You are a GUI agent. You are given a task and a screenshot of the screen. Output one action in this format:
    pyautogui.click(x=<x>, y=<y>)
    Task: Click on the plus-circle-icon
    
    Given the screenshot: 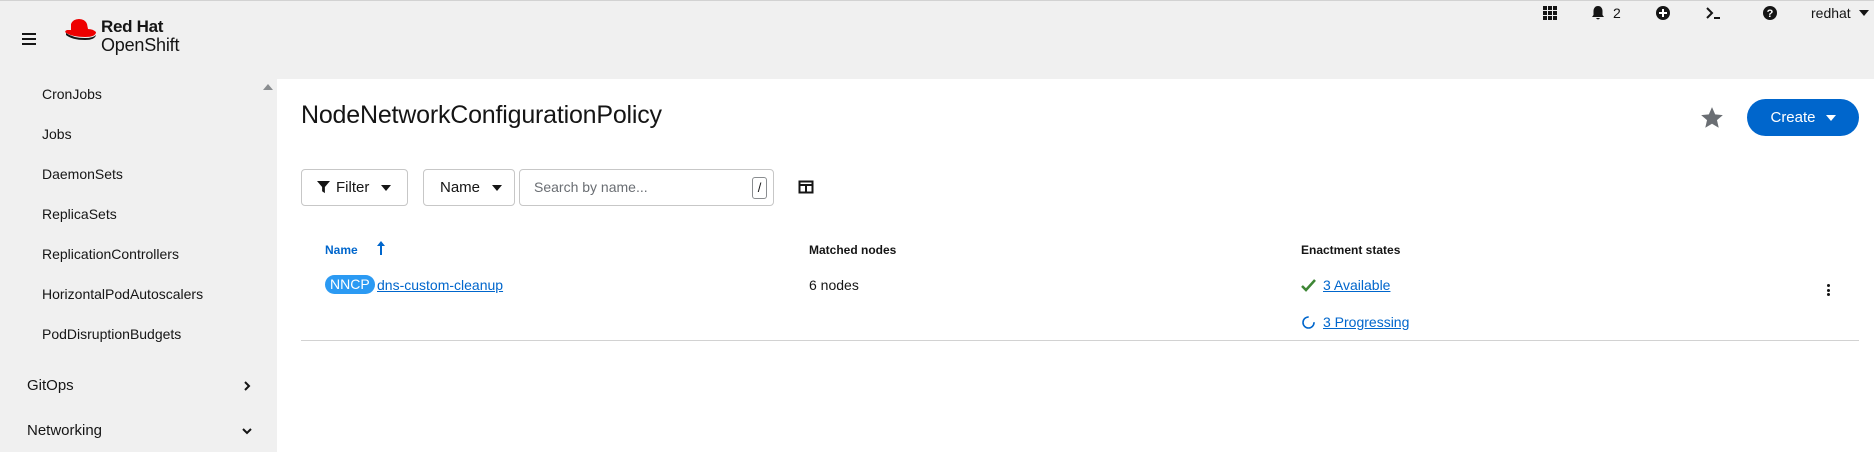 What is the action you would take?
    pyautogui.click(x=1663, y=13)
    